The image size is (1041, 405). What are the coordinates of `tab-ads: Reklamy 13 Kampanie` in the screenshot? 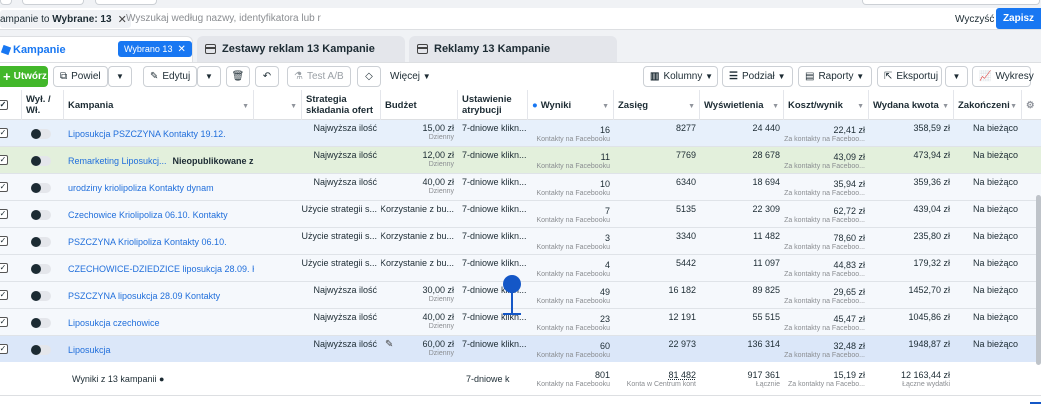 It's located at (513, 49).